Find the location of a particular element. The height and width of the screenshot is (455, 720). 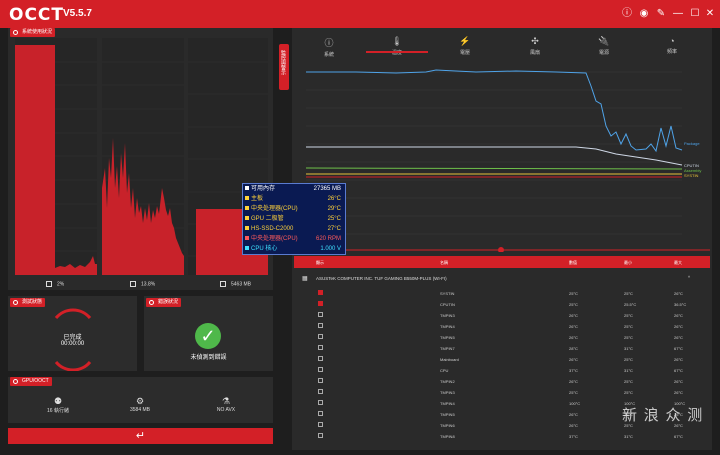

package-line is located at coordinates (494, 111).